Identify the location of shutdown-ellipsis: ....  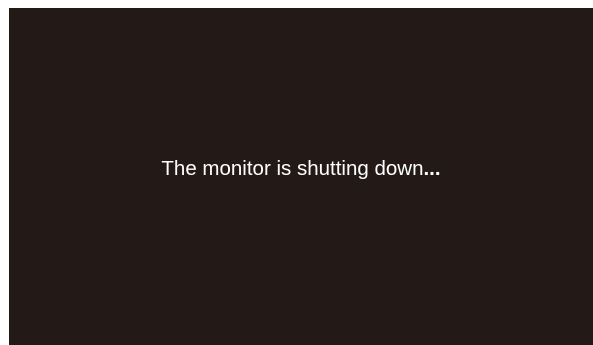
(432, 168).